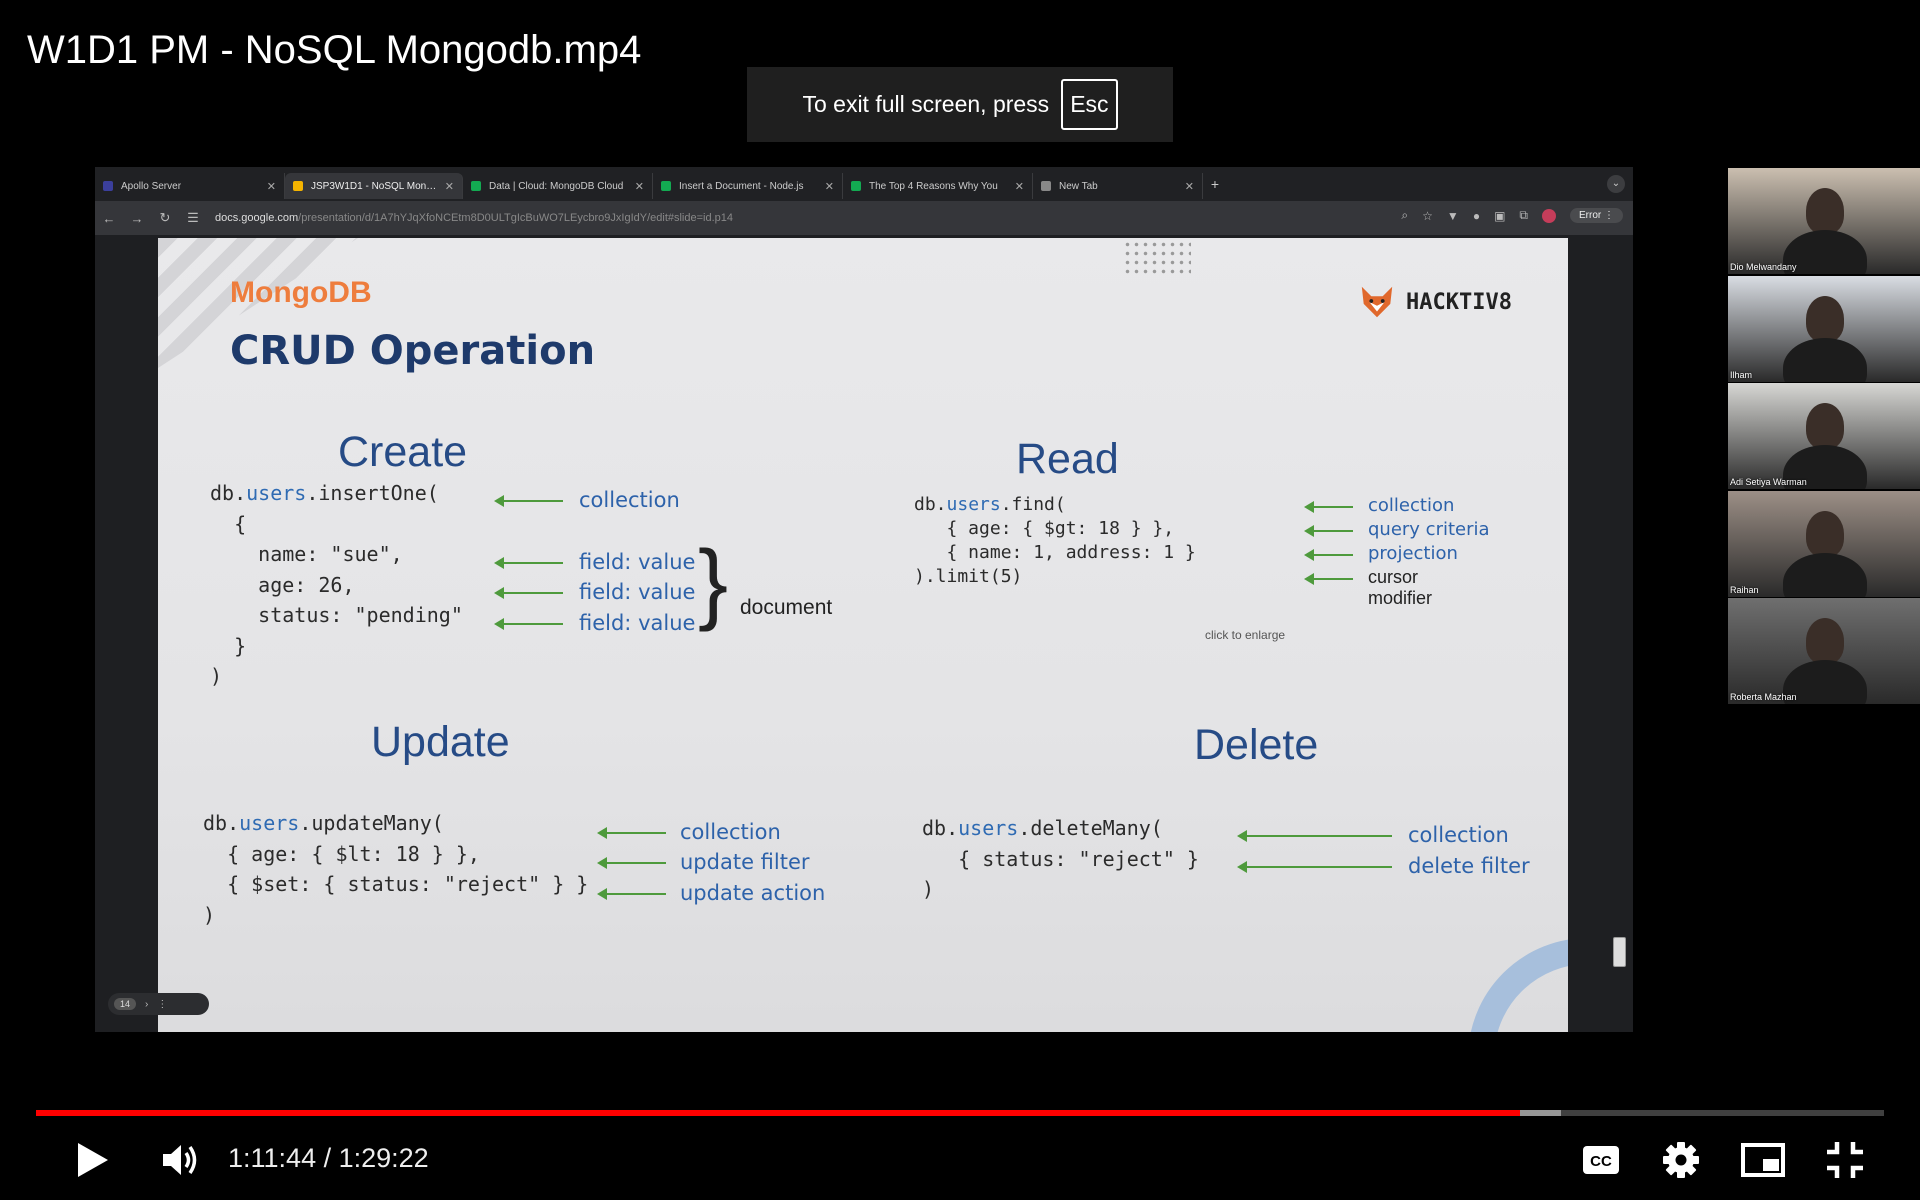 This screenshot has width=1920, height=1200. I want to click on tab-favicon-icon, so click(298, 186).